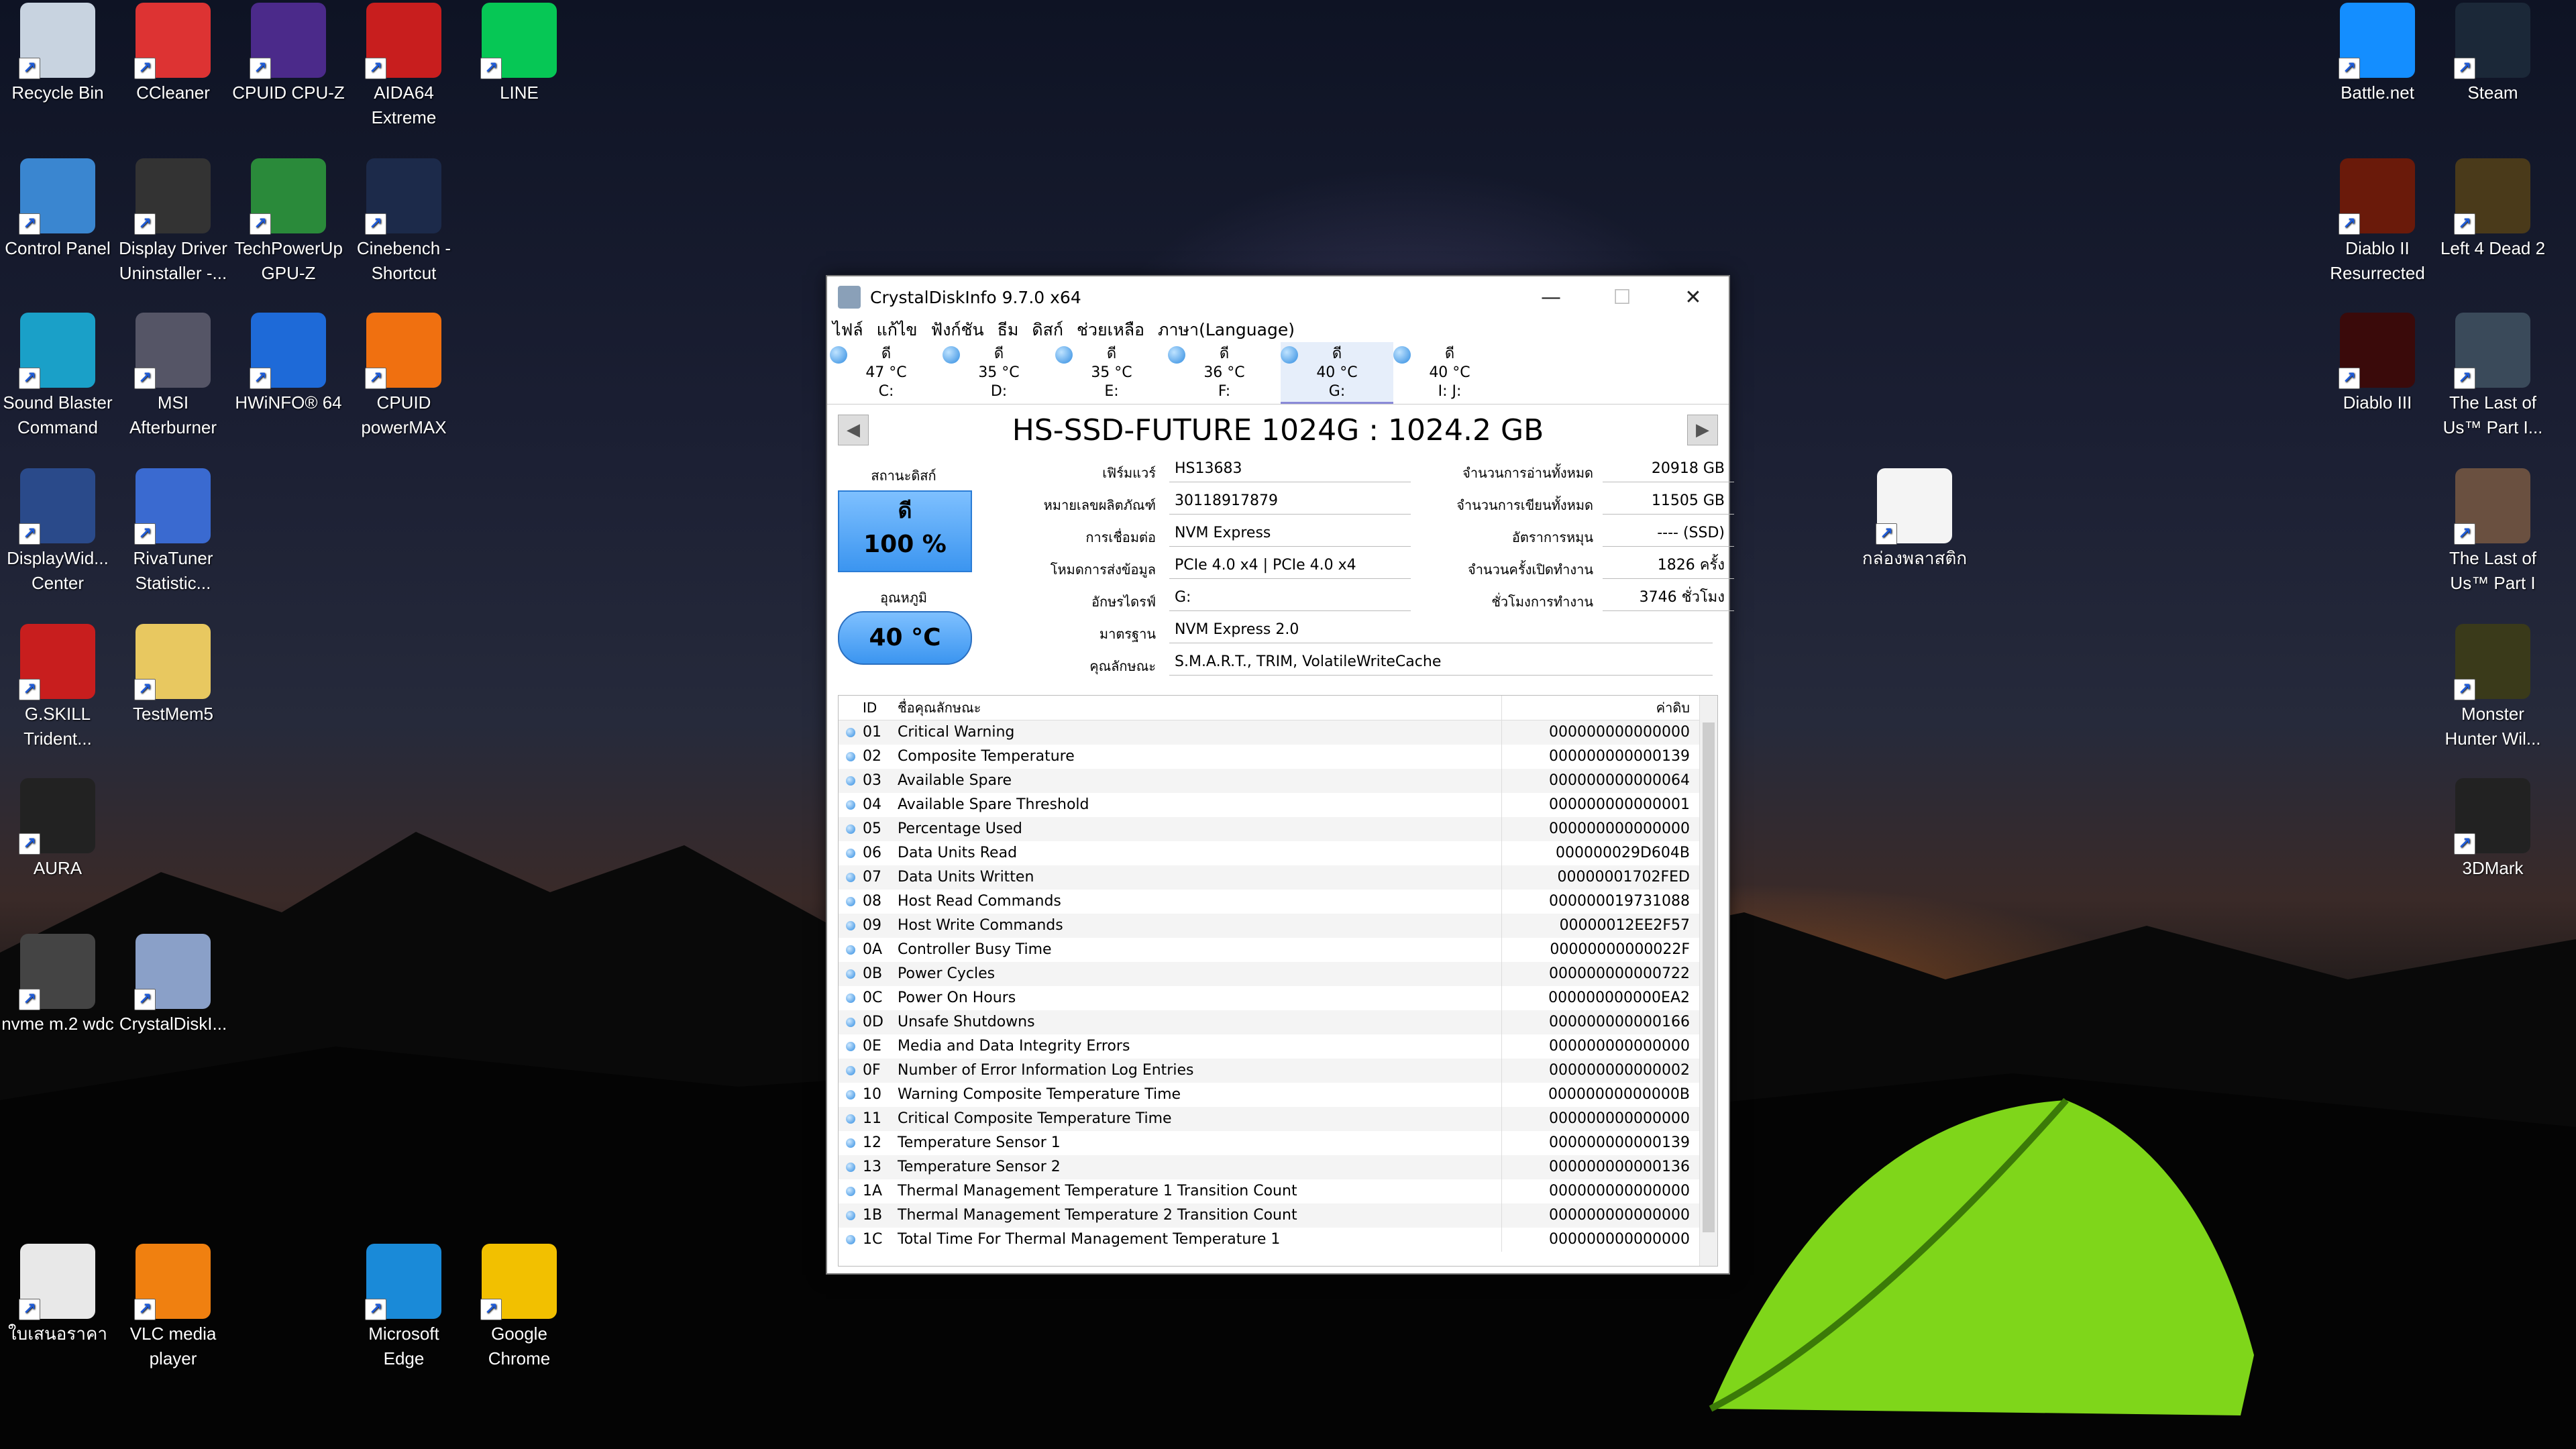 The image size is (2576, 1449). What do you see at coordinates (404, 228) in the screenshot?
I see `desktop-shortcut: ↗ Cinebench - Shortcut` at bounding box center [404, 228].